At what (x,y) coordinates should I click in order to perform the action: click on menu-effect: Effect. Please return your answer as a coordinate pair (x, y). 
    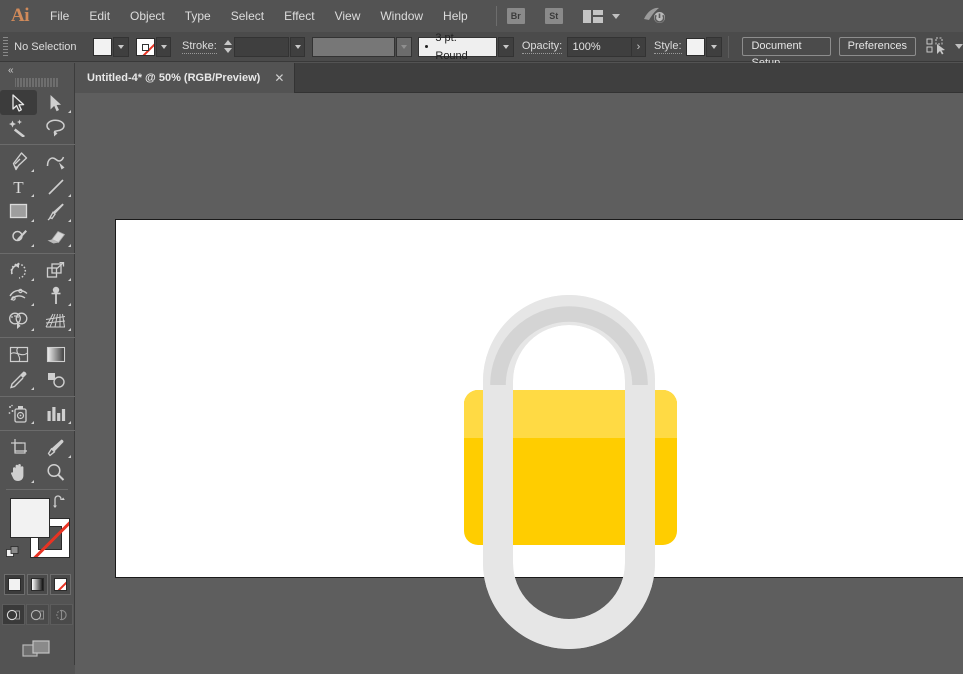
    Looking at the image, I should click on (299, 16).